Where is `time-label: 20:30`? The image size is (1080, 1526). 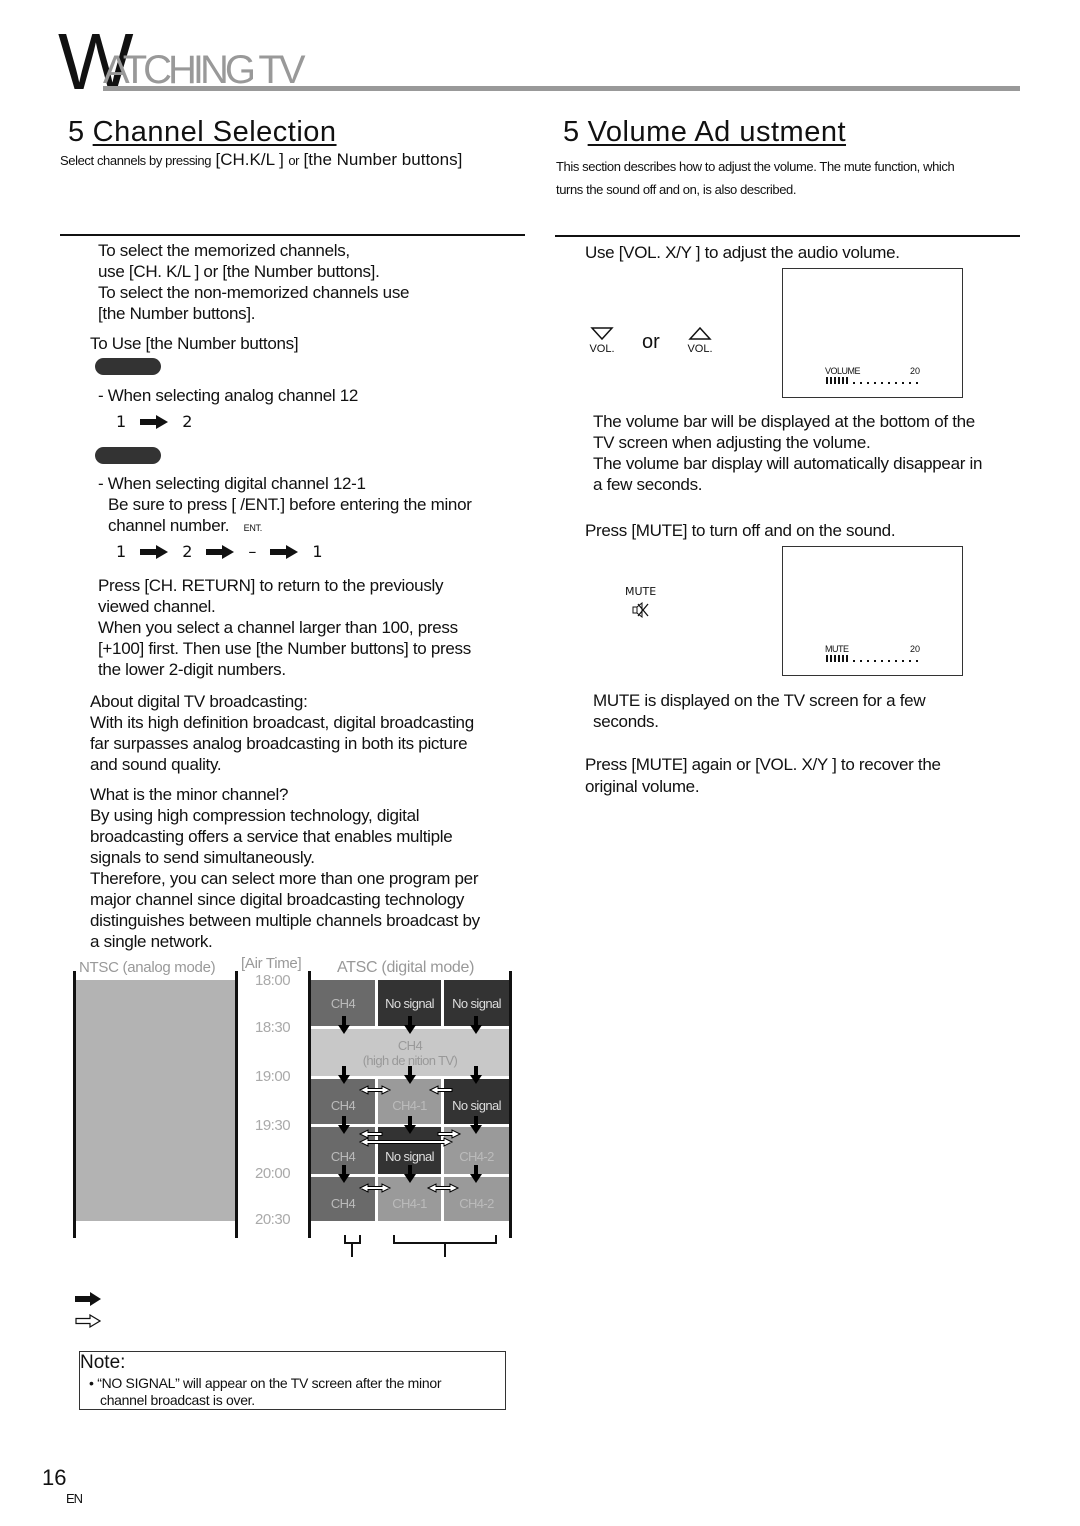
time-label: 20:30 is located at coordinates (273, 1219).